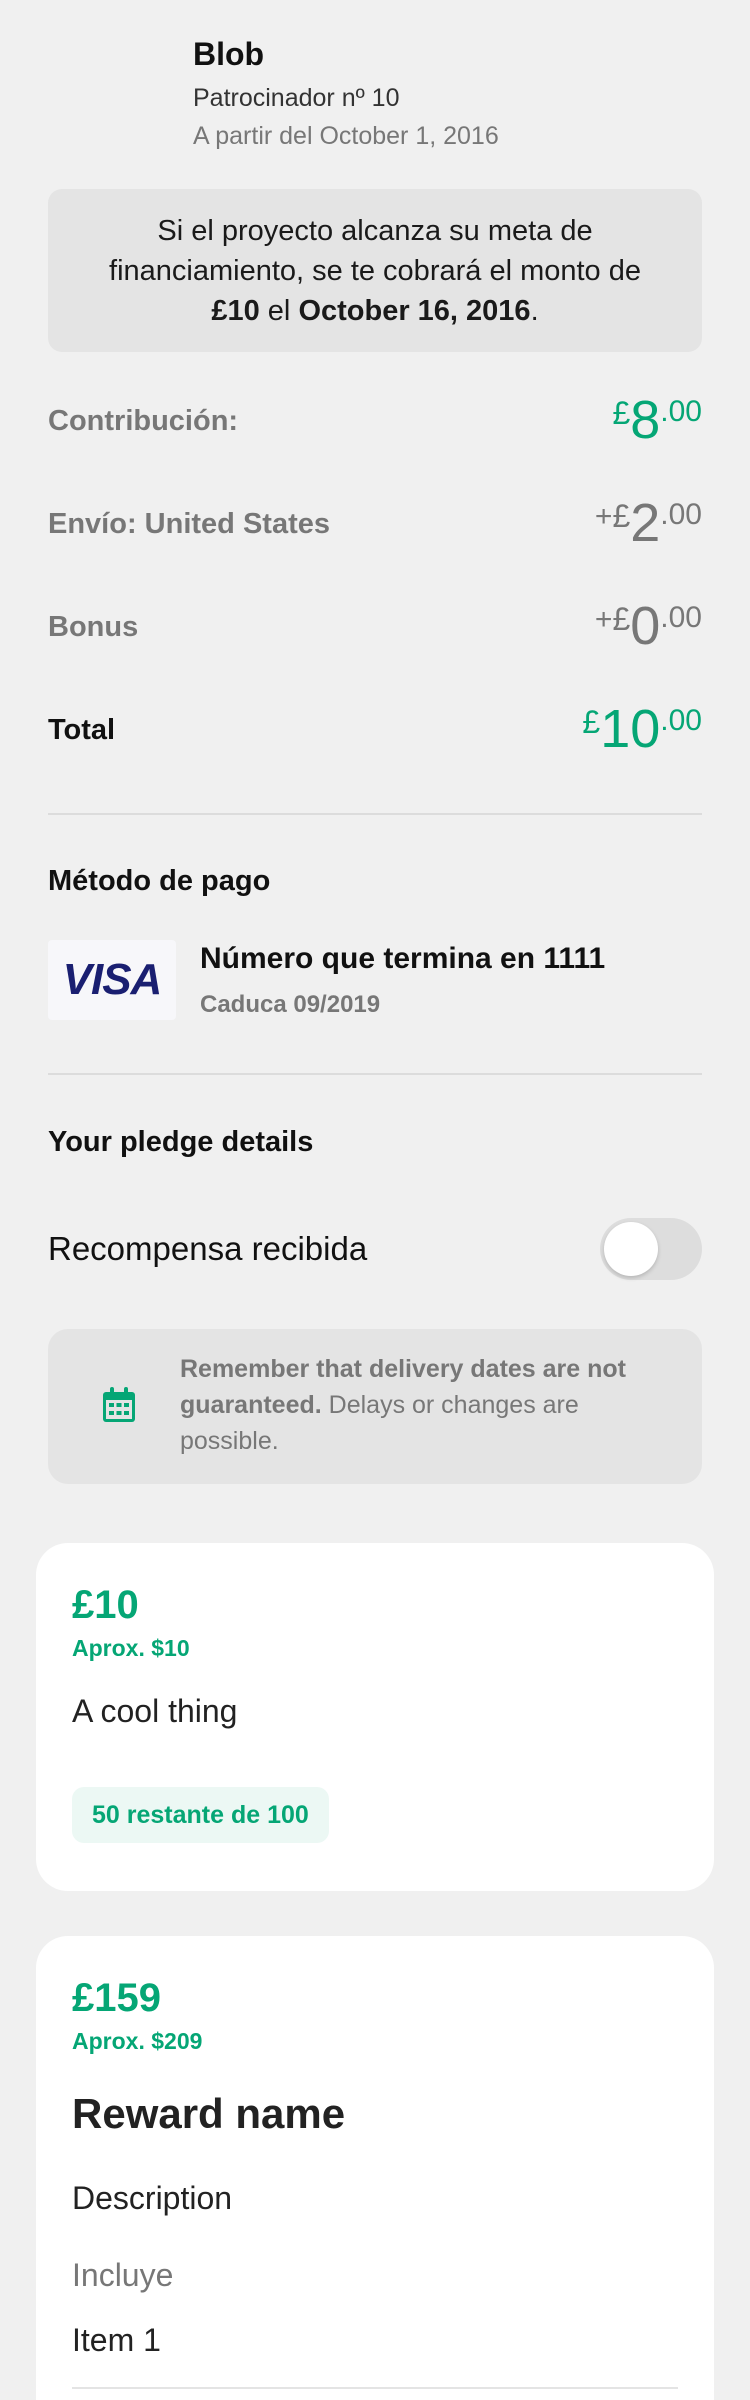  What do you see at coordinates (235, 310) in the screenshot?
I see `notice-amount: £10` at bounding box center [235, 310].